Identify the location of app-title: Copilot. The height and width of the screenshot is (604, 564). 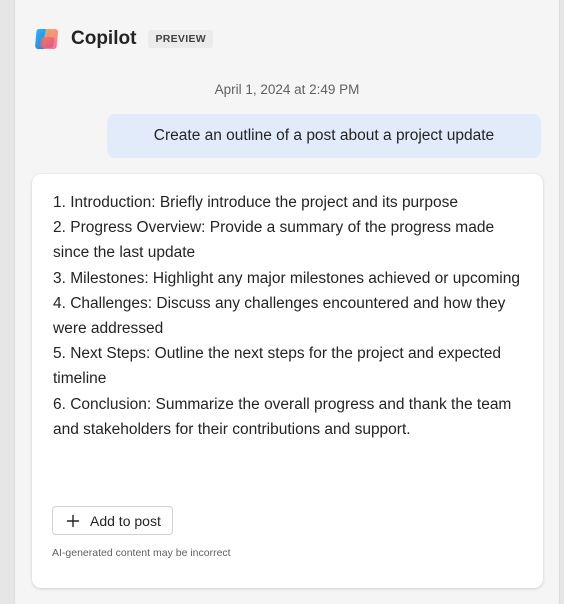
(104, 38).